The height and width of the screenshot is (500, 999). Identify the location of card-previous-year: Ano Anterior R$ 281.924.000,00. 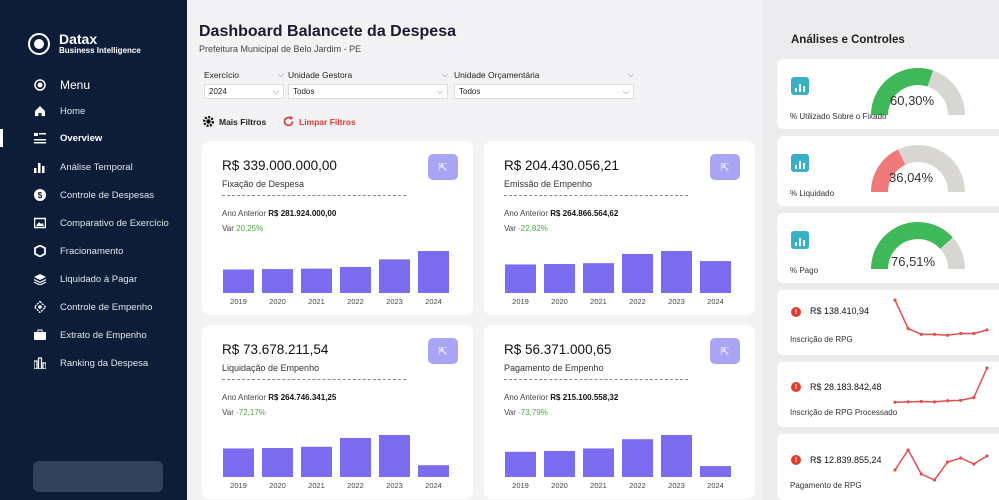
(279, 213).